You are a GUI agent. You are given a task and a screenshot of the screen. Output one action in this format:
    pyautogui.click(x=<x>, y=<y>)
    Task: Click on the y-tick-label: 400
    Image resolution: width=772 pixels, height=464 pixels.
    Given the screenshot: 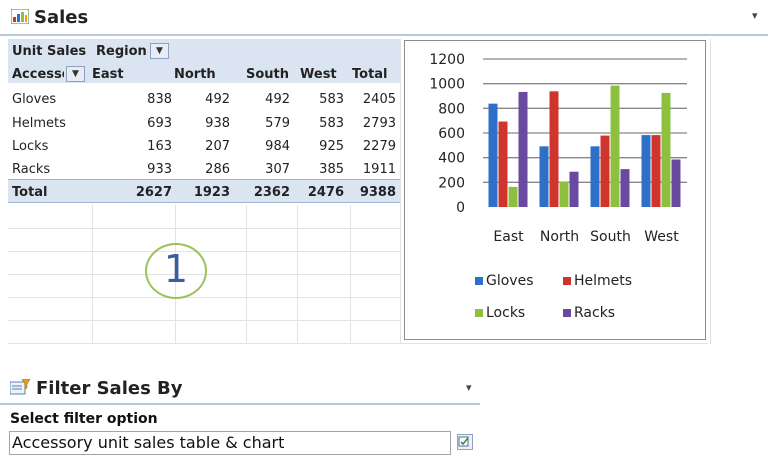 What is the action you would take?
    pyautogui.click(x=451, y=159)
    